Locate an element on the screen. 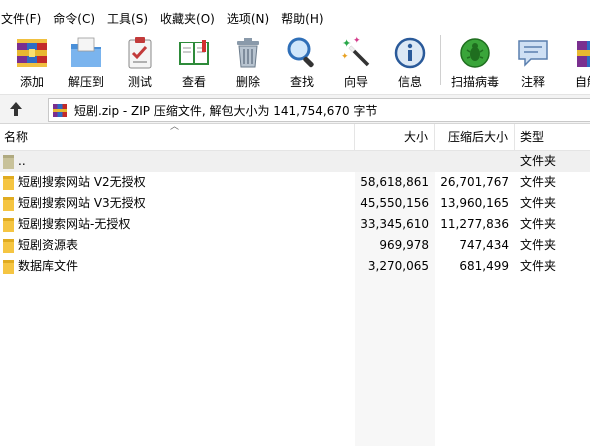  file-name: .. is located at coordinates (22, 161).